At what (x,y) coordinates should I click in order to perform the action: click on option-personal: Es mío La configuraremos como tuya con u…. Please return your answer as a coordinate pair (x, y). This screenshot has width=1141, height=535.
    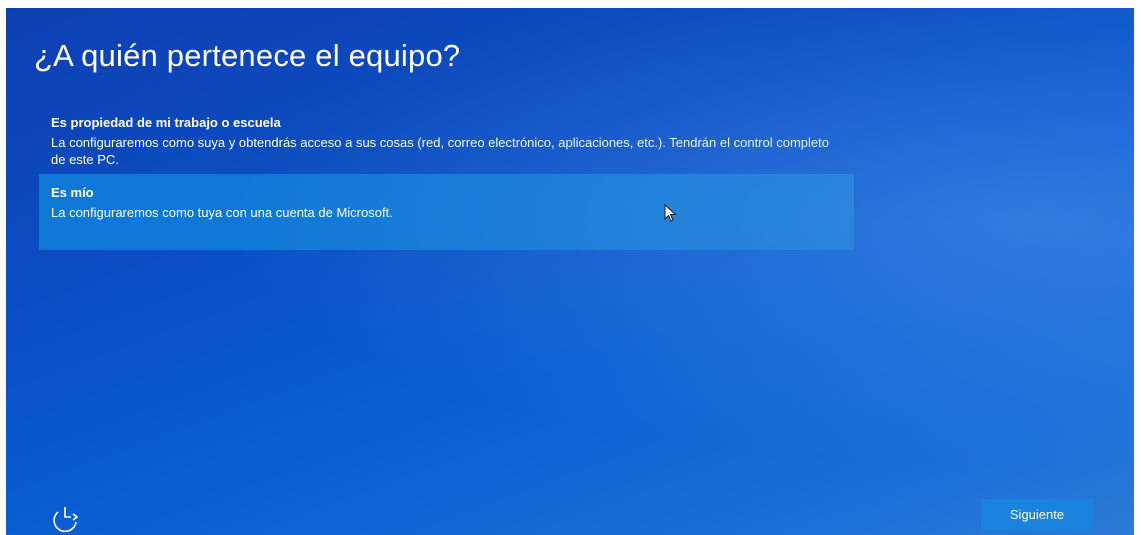
    Looking at the image, I should click on (446, 212).